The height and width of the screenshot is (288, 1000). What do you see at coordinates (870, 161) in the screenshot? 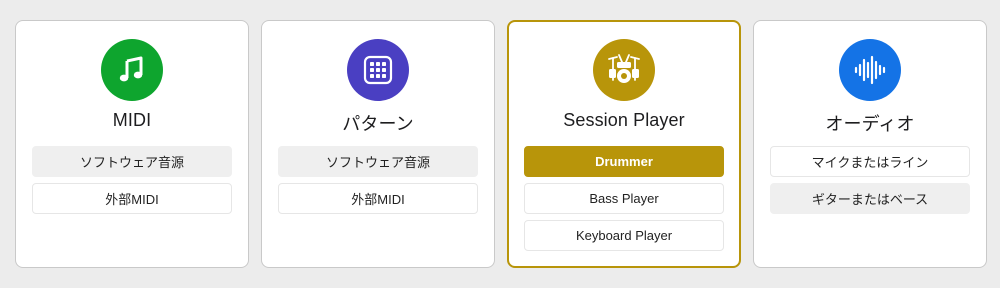
I see `option-mic-or-line: マイクまたはライン` at bounding box center [870, 161].